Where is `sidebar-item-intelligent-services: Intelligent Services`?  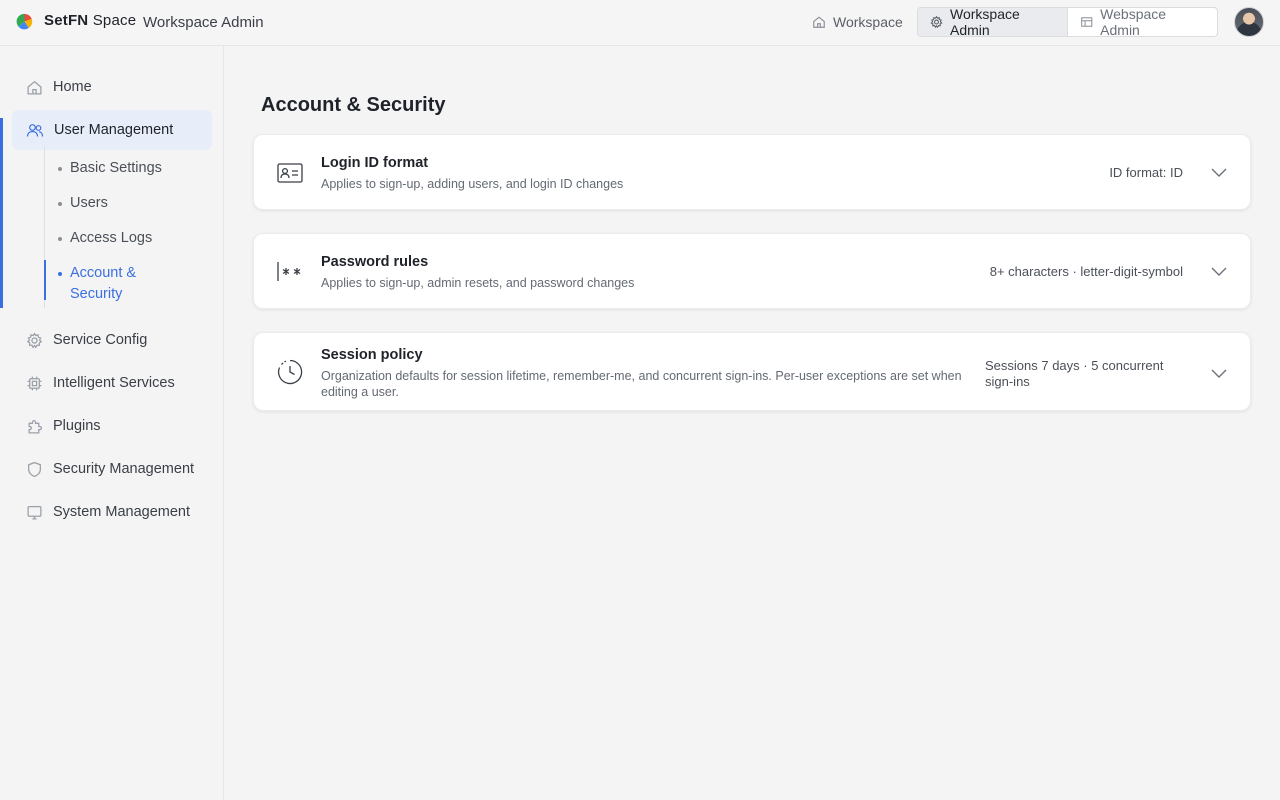
sidebar-item-intelligent-services: Intelligent Services is located at coordinates (112, 383).